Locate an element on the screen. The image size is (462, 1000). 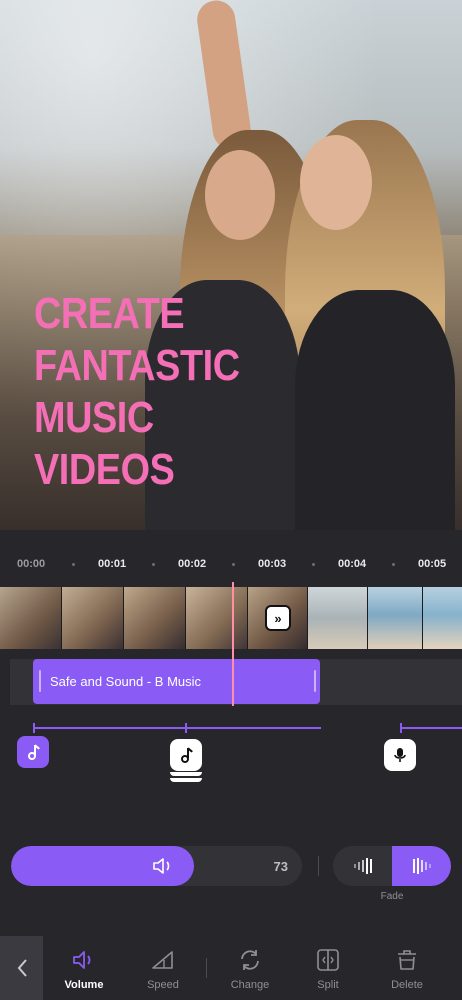
tool-label: Volume is located at coordinates (84, 985).